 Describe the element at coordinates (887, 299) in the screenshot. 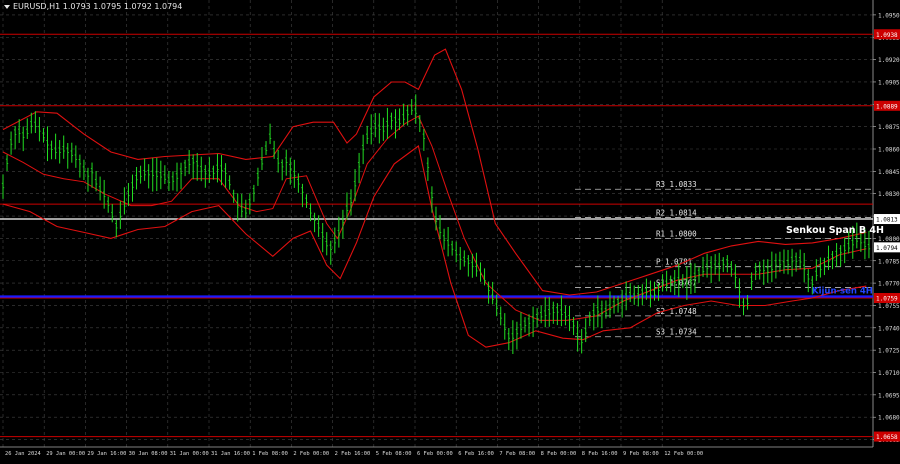

I see `price-label-text: 1.0759` at that location.